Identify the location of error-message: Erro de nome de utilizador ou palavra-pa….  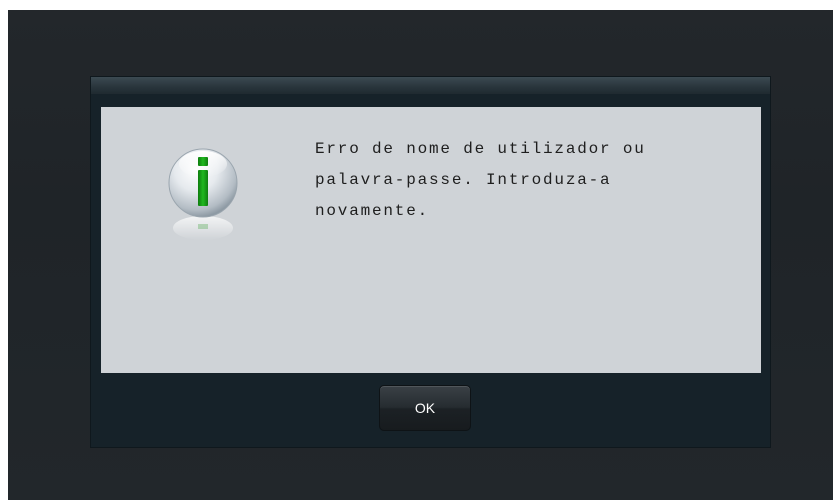
(480, 180).